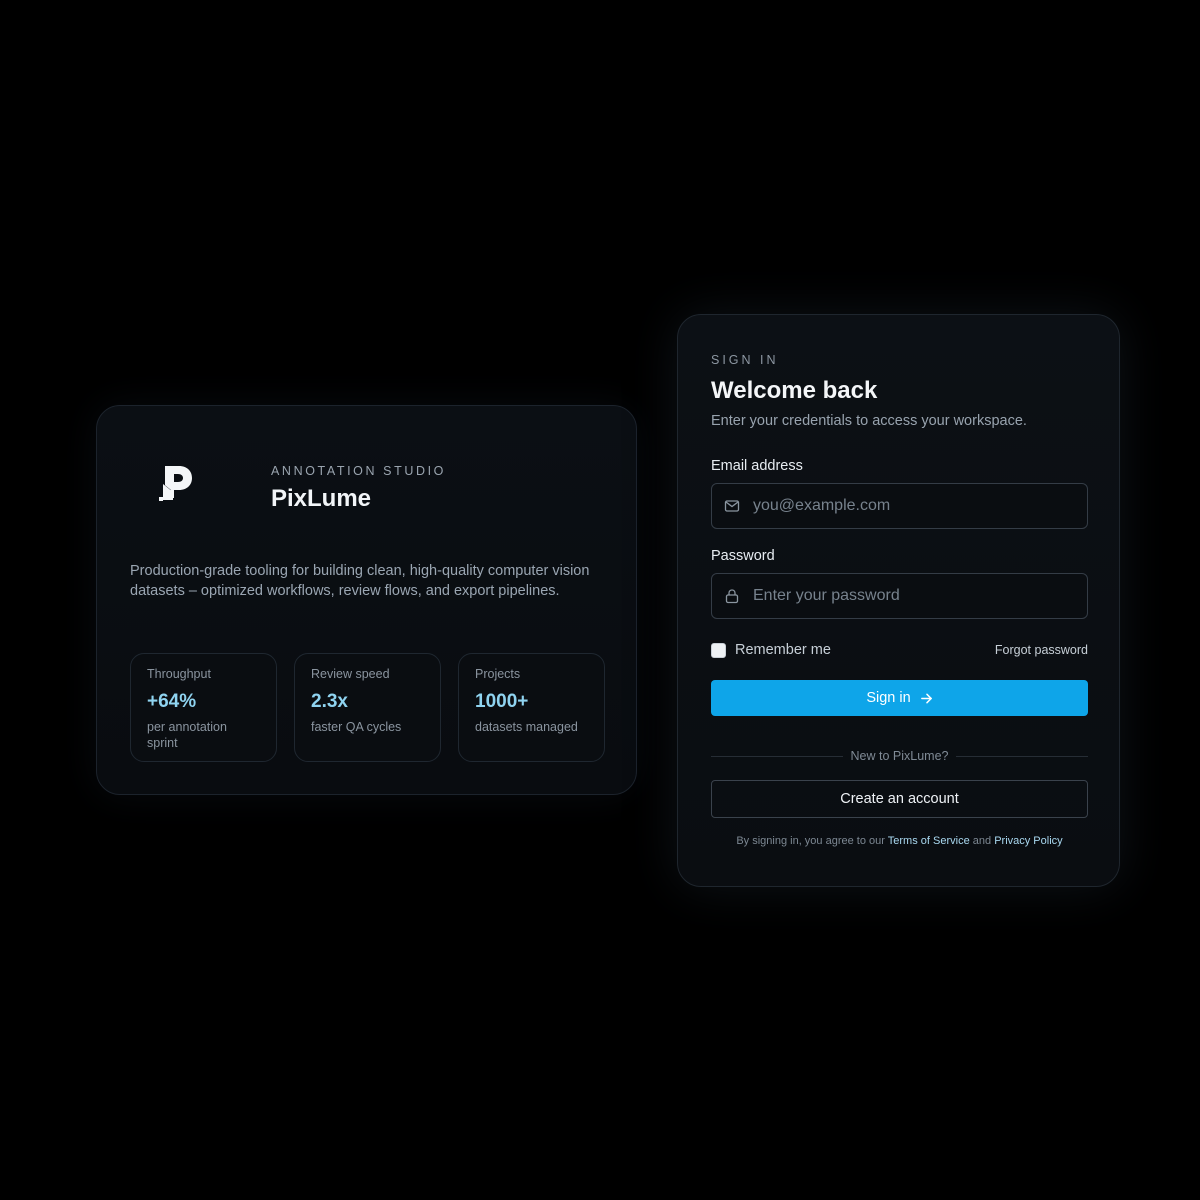  Describe the element at coordinates (531, 707) in the screenshot. I see `stat-card-projects: Projects 1000+ datasets managed` at that location.